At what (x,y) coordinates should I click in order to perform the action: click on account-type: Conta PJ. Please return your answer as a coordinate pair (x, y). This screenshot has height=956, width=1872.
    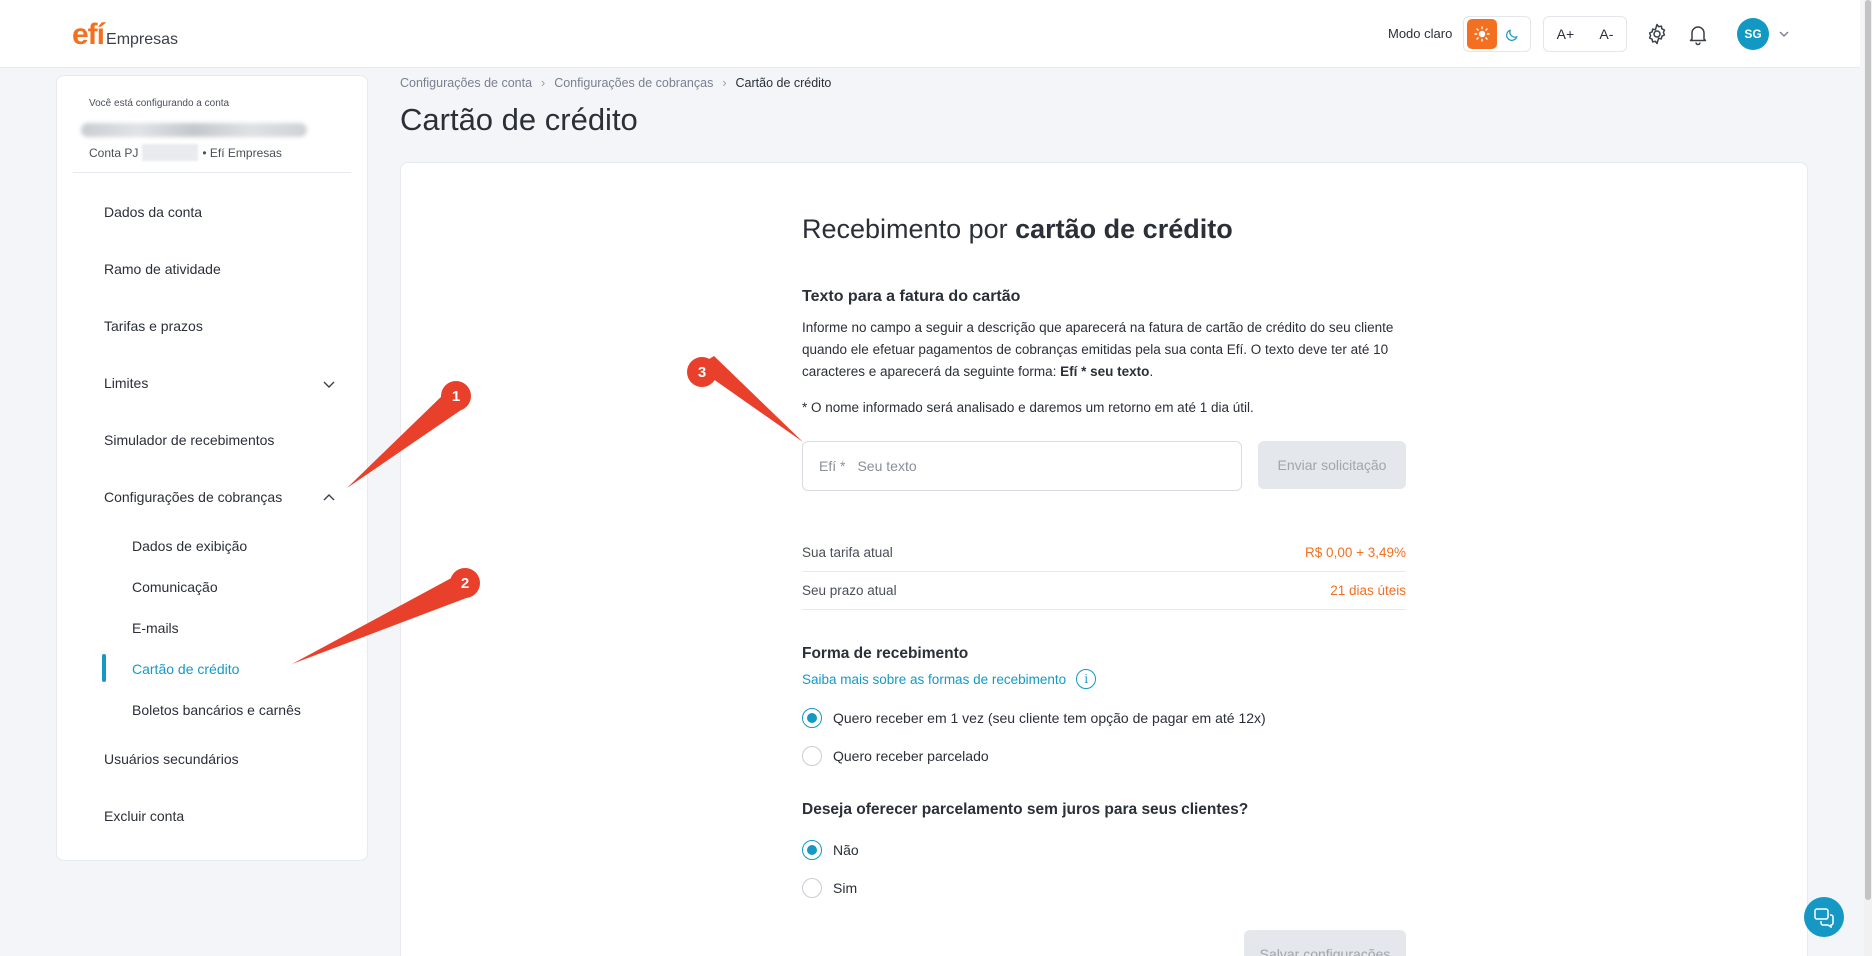
    Looking at the image, I should click on (114, 152).